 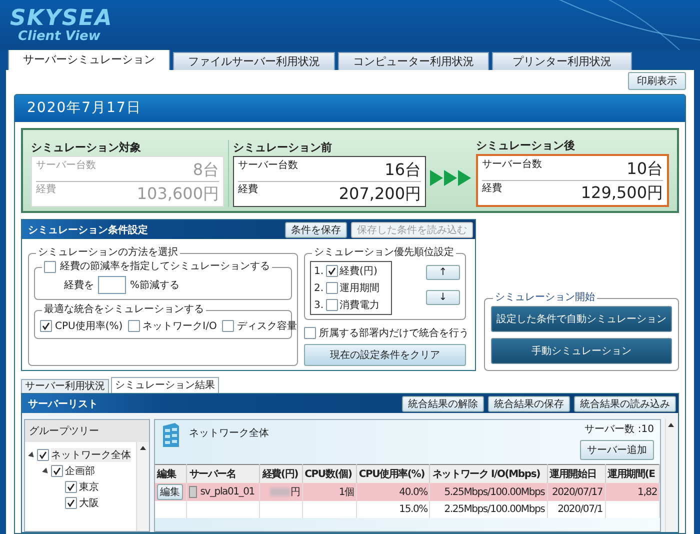 I want to click on priority-number: 1., so click(x=319, y=271).